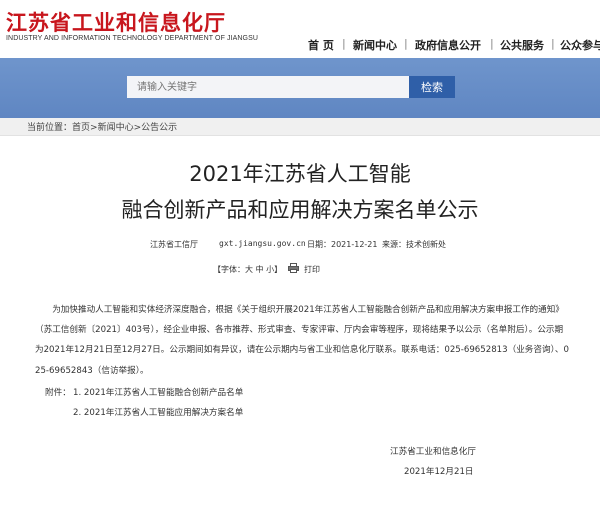  What do you see at coordinates (433, 452) in the screenshot?
I see `signature-org: 江苏省工业和信息化厅` at bounding box center [433, 452].